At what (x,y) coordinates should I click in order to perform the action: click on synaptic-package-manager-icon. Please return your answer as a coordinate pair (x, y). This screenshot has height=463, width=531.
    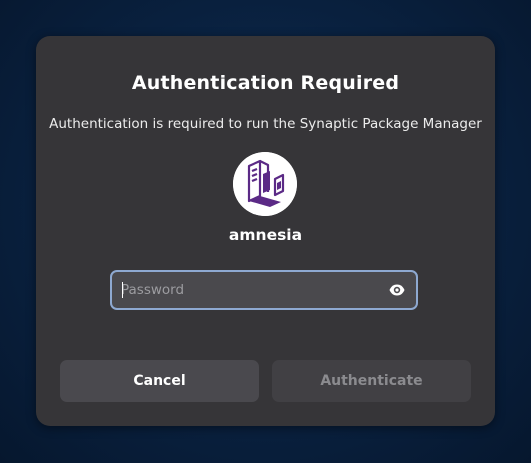
    Looking at the image, I should click on (265, 184).